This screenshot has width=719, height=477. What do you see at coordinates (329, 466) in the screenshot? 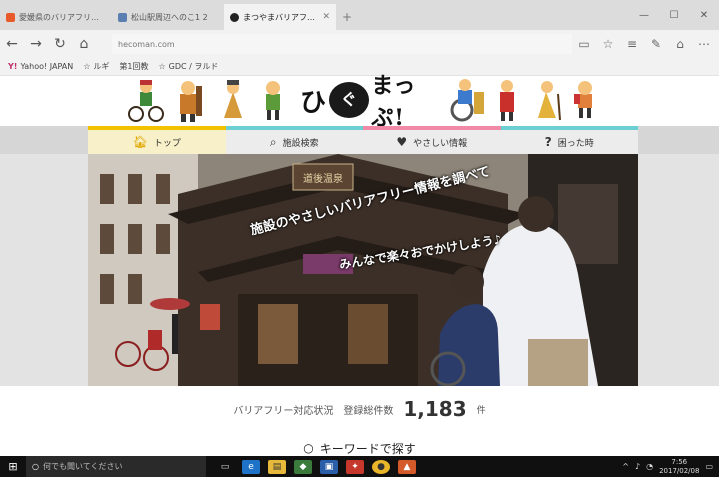
I see `app-icon: ▣` at bounding box center [329, 466].